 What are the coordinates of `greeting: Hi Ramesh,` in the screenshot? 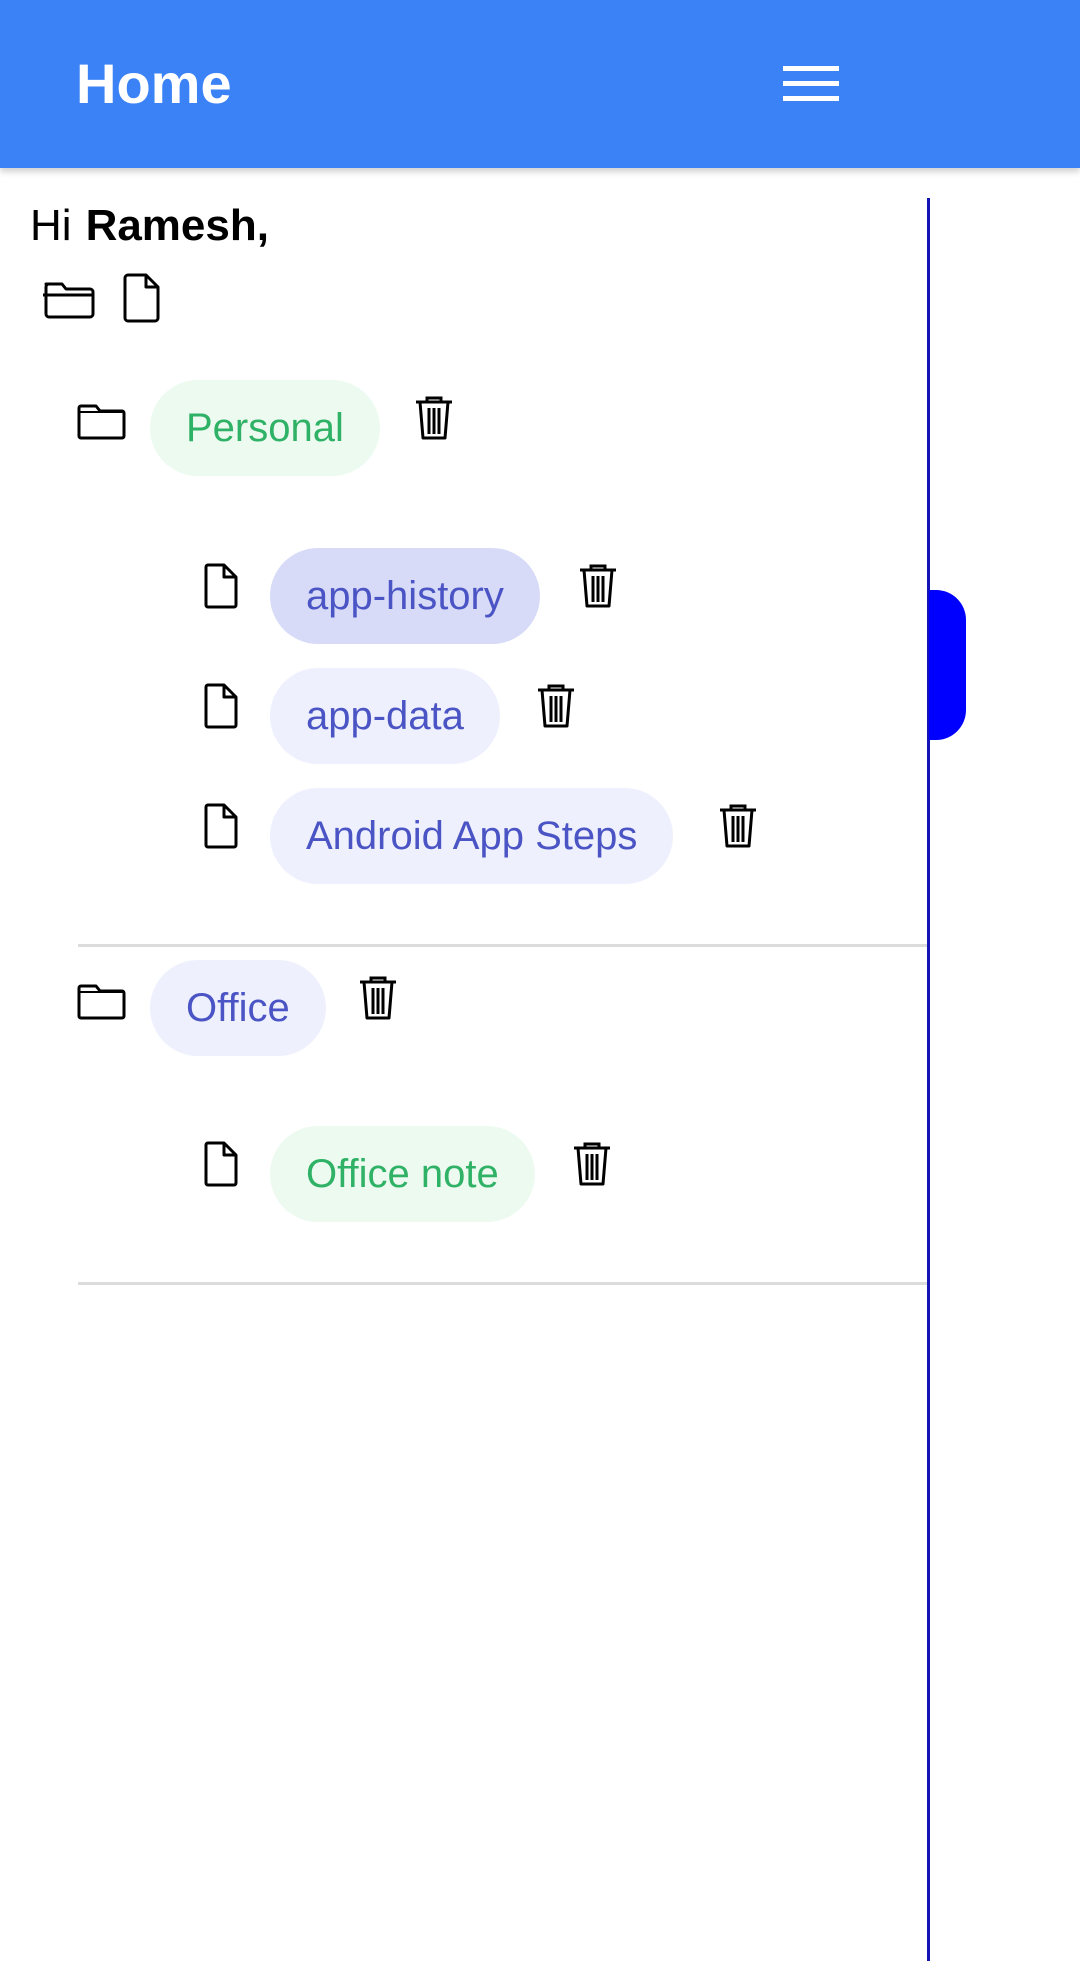 It's located at (149, 226).